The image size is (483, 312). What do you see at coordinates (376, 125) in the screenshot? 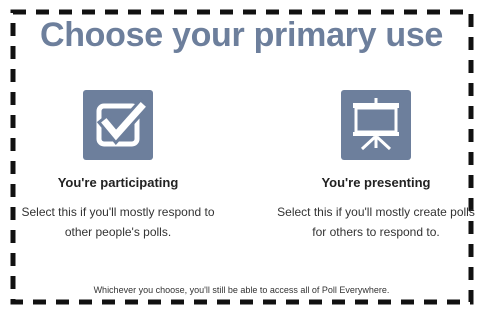
I see `presentation-screen-icon` at bounding box center [376, 125].